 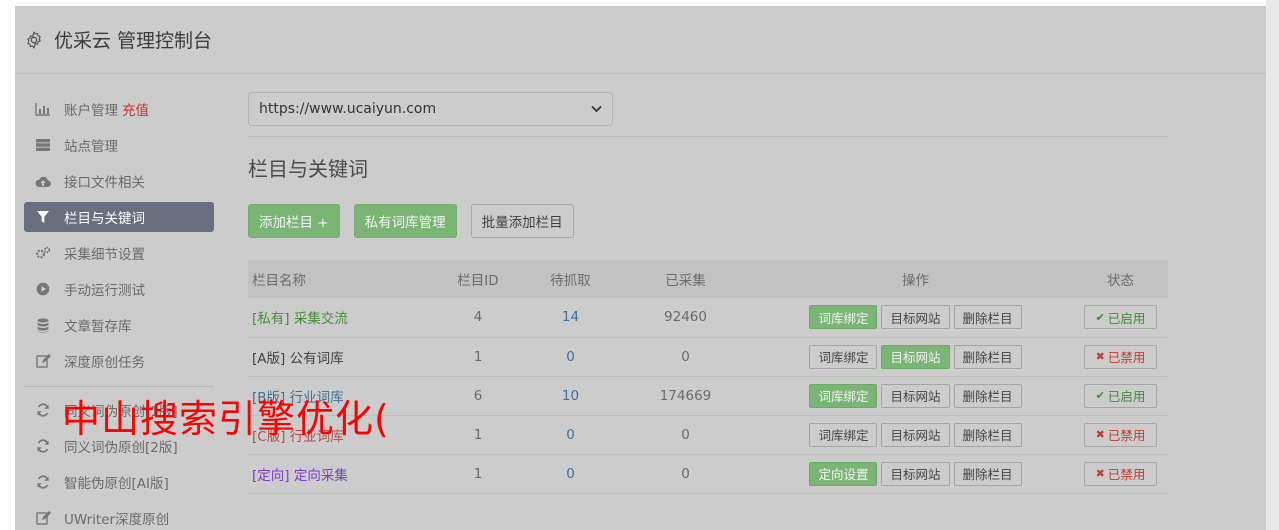 What do you see at coordinates (271, 475) in the screenshot?
I see `column-tag: [定向]` at bounding box center [271, 475].